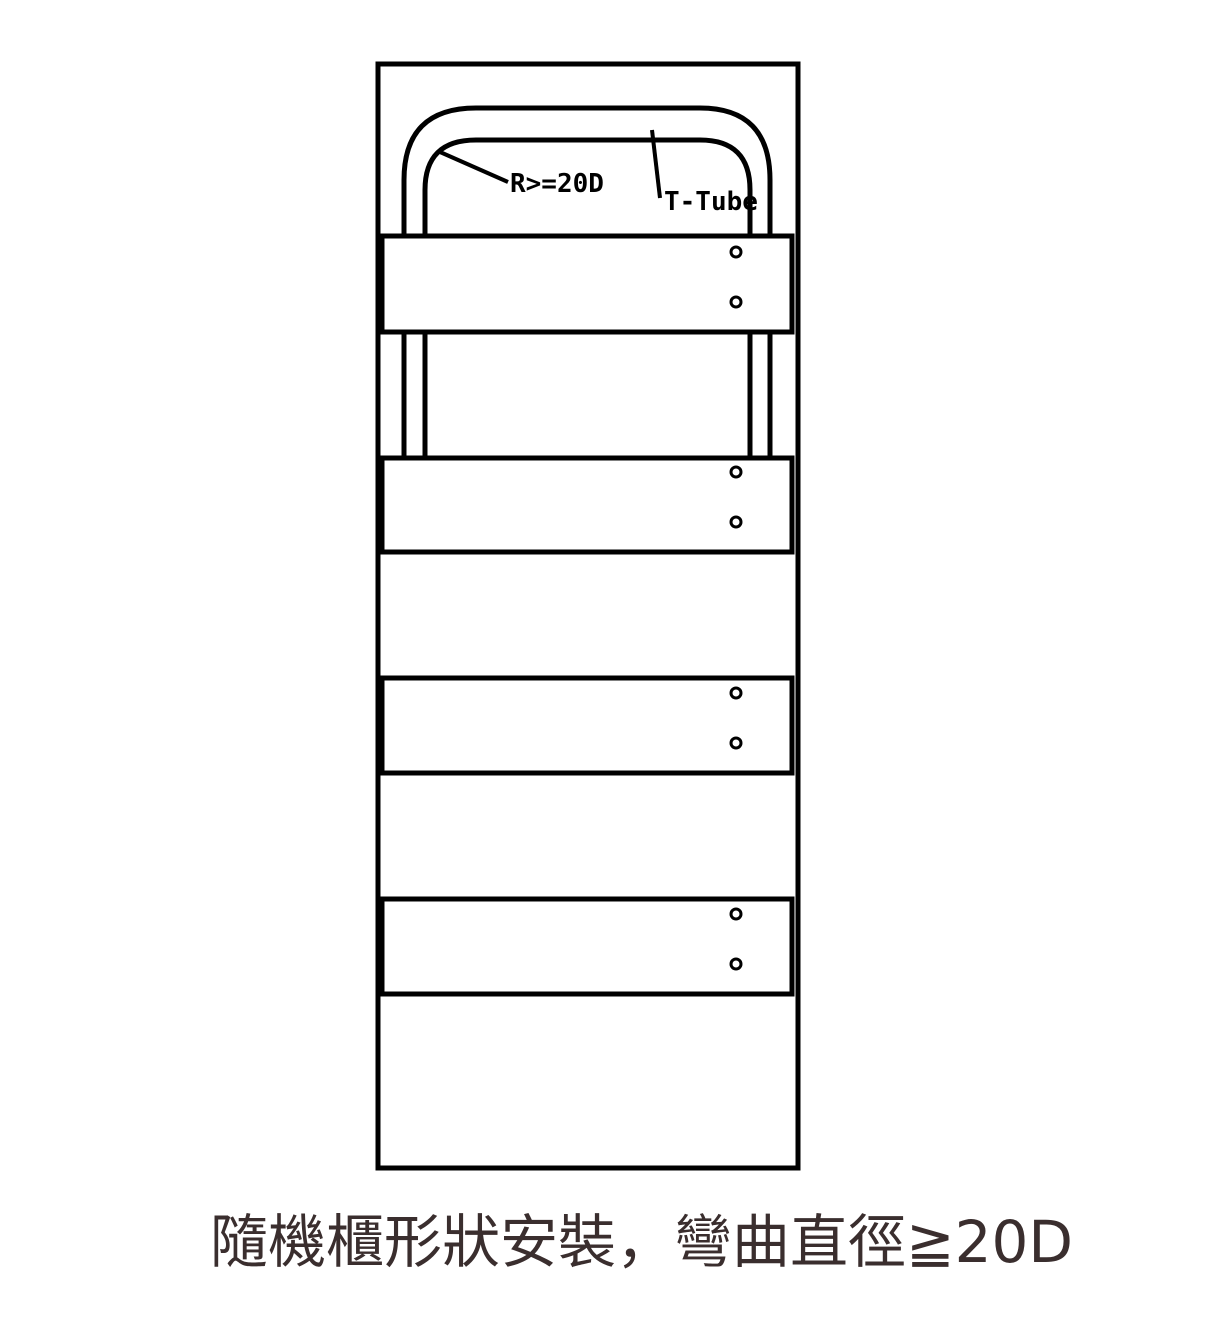 The image size is (1224, 1342). What do you see at coordinates (711, 202) in the screenshot?
I see `tube-label: T-Tube` at bounding box center [711, 202].